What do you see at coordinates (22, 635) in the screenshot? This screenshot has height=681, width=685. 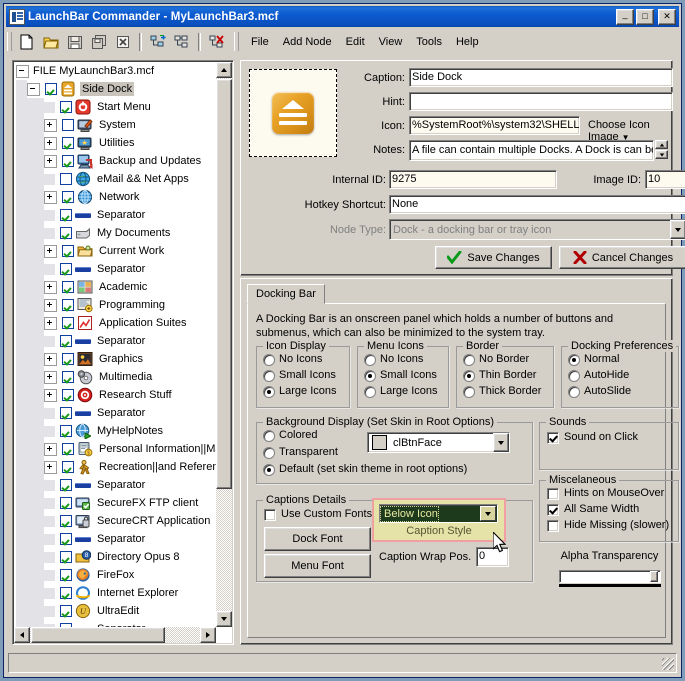 I see `scroll-left-button` at bounding box center [22, 635].